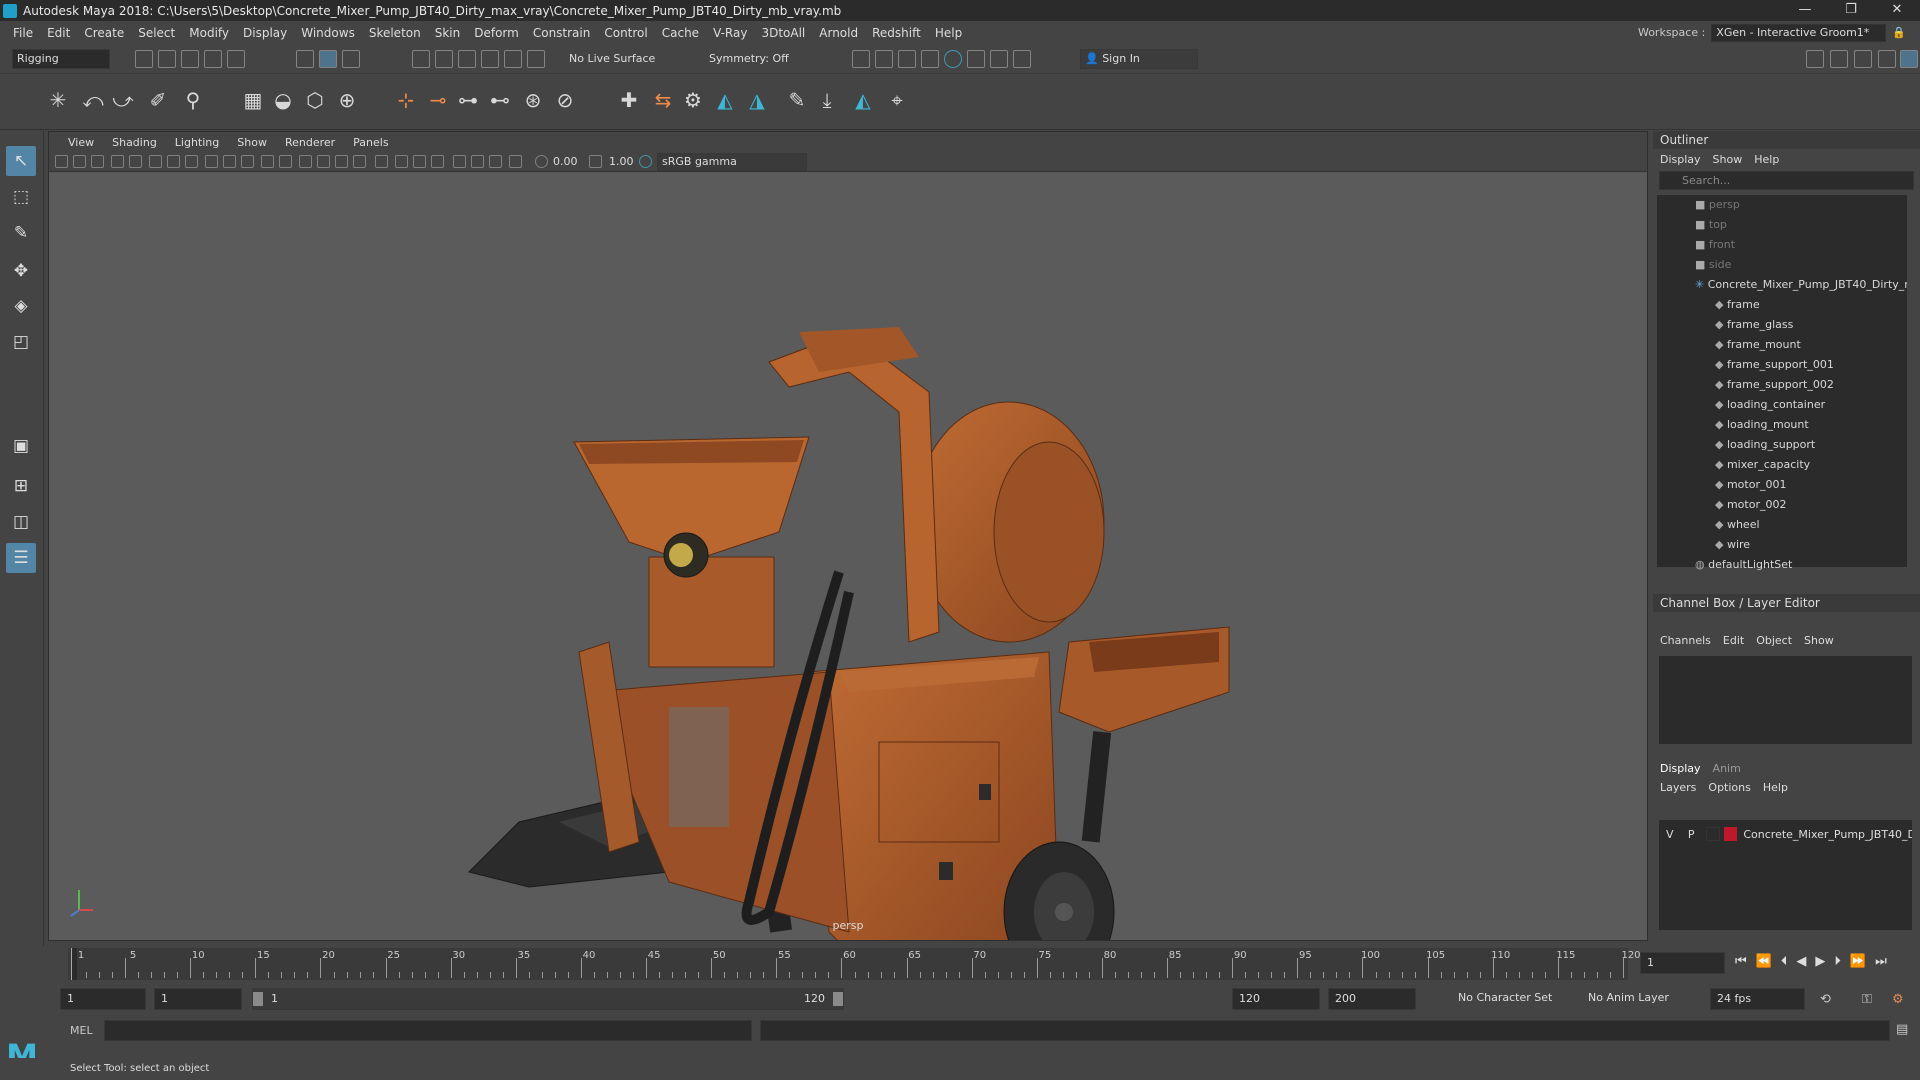 This screenshot has height=1080, width=1920. What do you see at coordinates (533, 100) in the screenshot?
I see `constraint-parent-icon: ⊛` at bounding box center [533, 100].